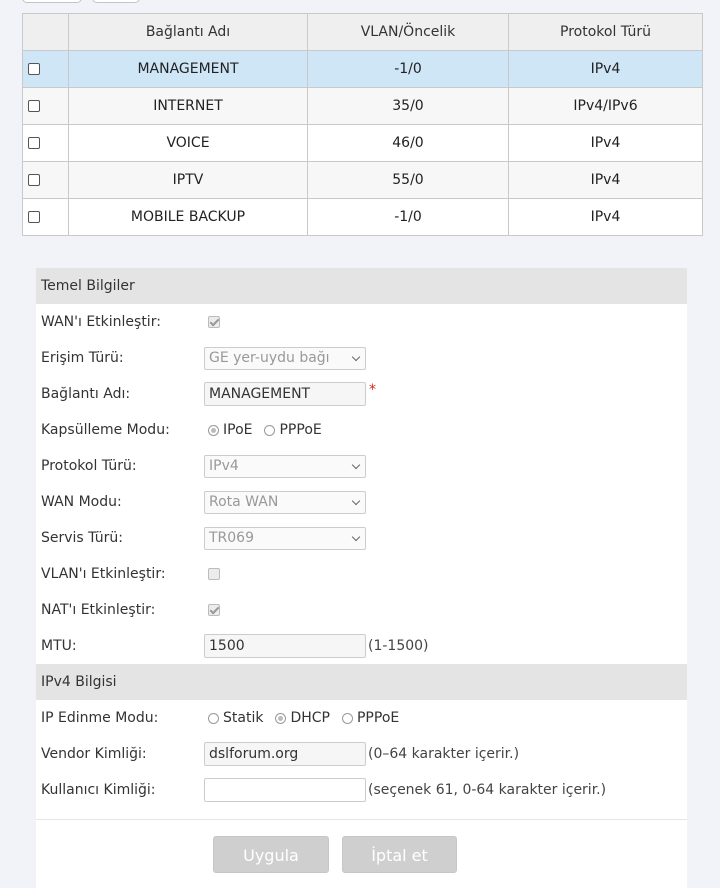 The height and width of the screenshot is (888, 720). What do you see at coordinates (45, 32) in the screenshot?
I see `column-header-select` at bounding box center [45, 32].